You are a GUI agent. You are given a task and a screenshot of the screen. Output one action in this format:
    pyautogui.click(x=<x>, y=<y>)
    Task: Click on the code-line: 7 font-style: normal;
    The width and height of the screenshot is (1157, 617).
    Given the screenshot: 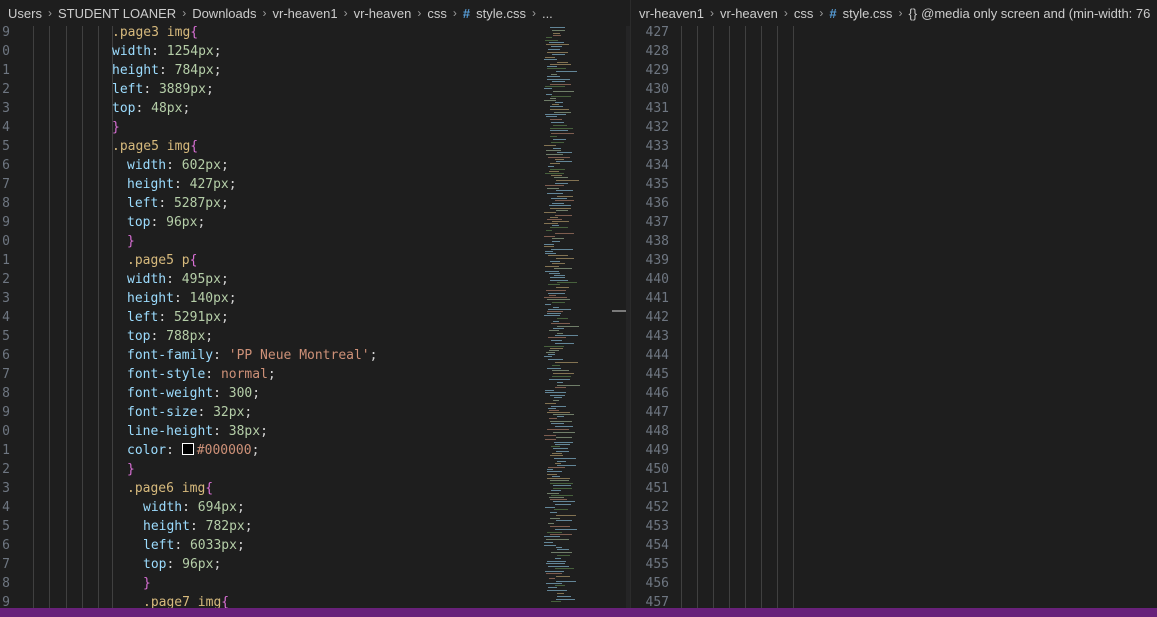 What is the action you would take?
    pyautogui.click(x=315, y=374)
    